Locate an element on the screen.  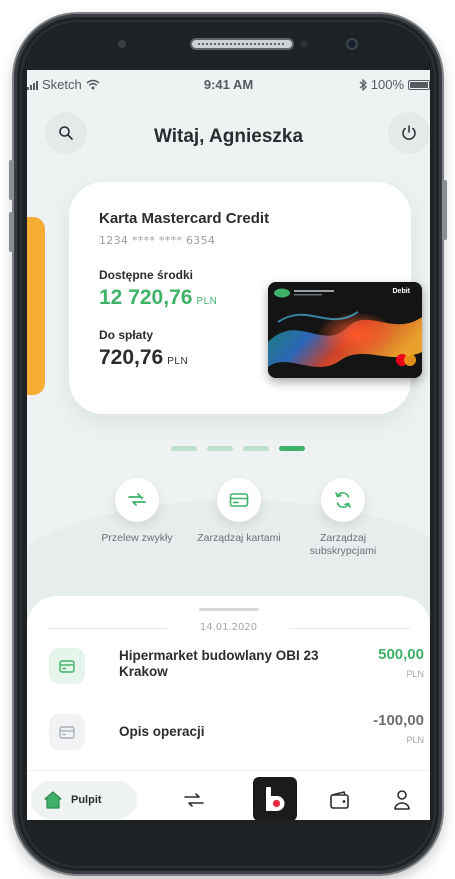
action-transfer: Przelew zwykły is located at coordinates (137, 511).